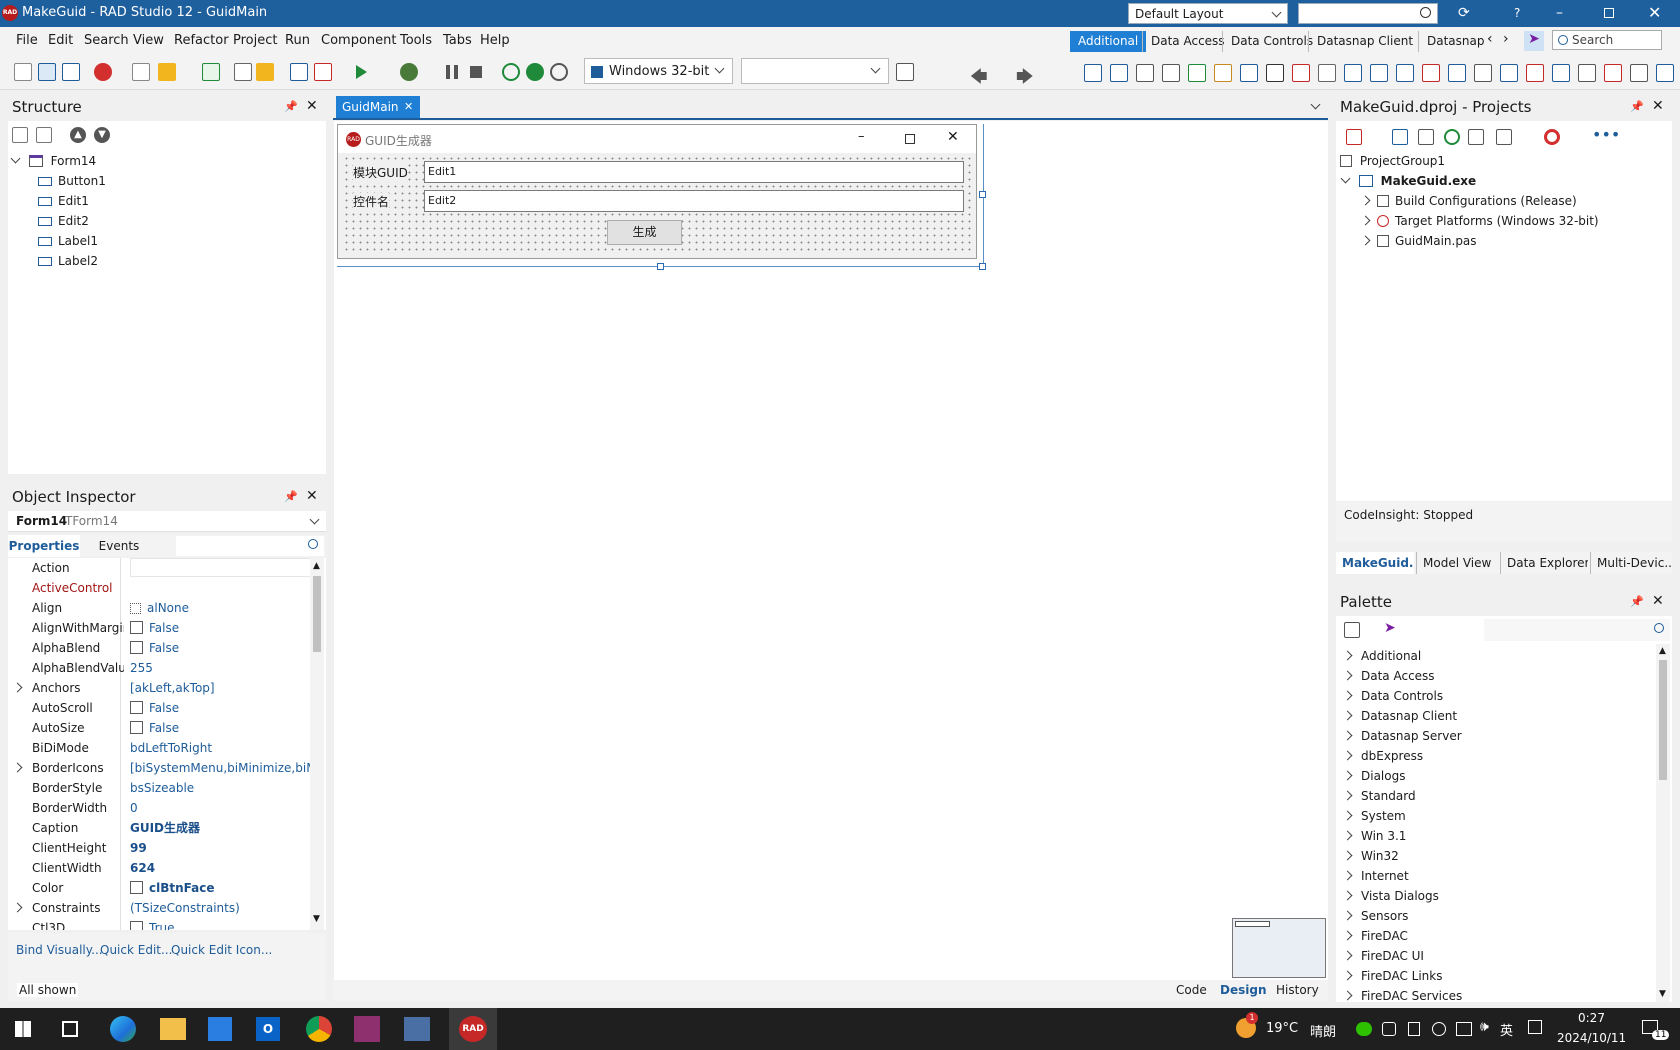 Image resolution: width=1680 pixels, height=1050 pixels. What do you see at coordinates (158, 728) in the screenshot?
I see `property-row: AutoSize False` at bounding box center [158, 728].